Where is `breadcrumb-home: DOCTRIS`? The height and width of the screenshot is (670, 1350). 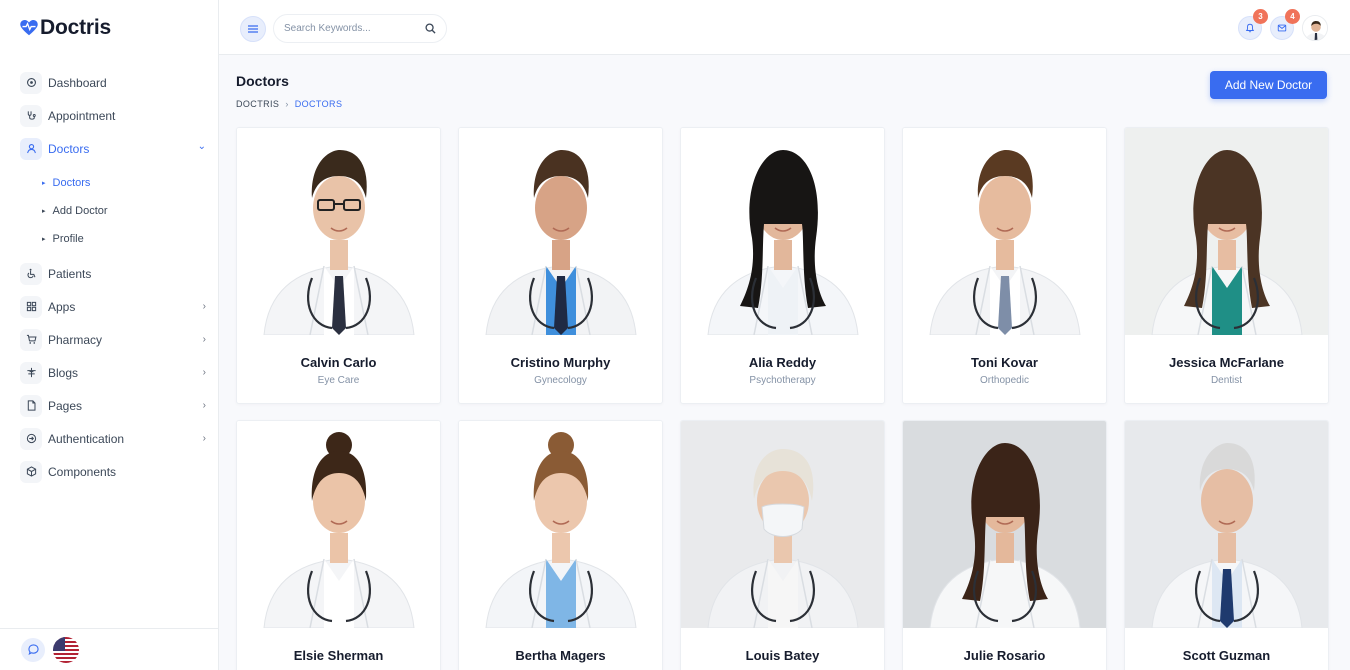
breadcrumb-home: DOCTRIS is located at coordinates (257, 104).